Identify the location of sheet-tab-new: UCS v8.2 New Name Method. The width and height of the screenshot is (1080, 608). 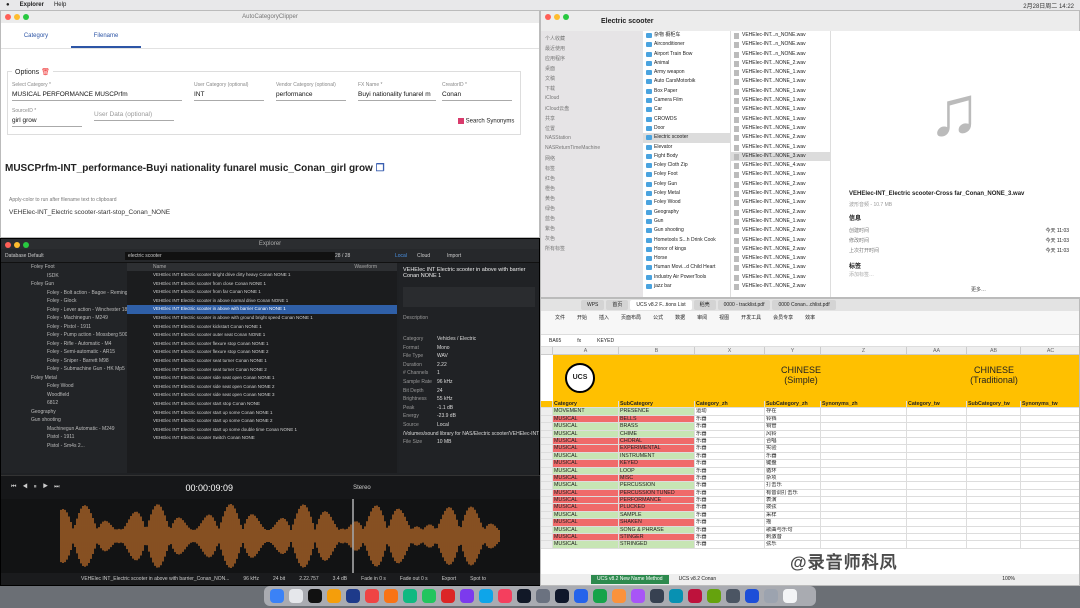
(630, 579).